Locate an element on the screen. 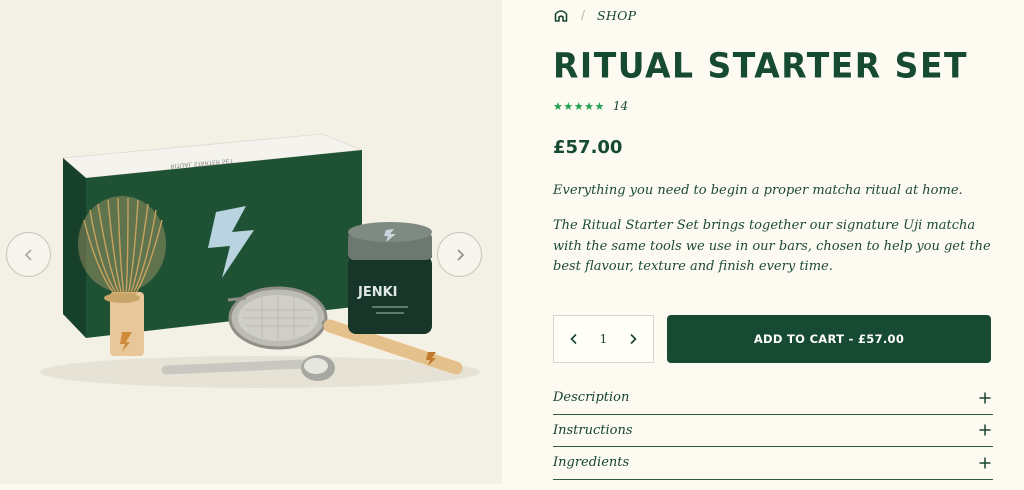 This screenshot has height=490, width=1024. home-icon is located at coordinates (561, 16).